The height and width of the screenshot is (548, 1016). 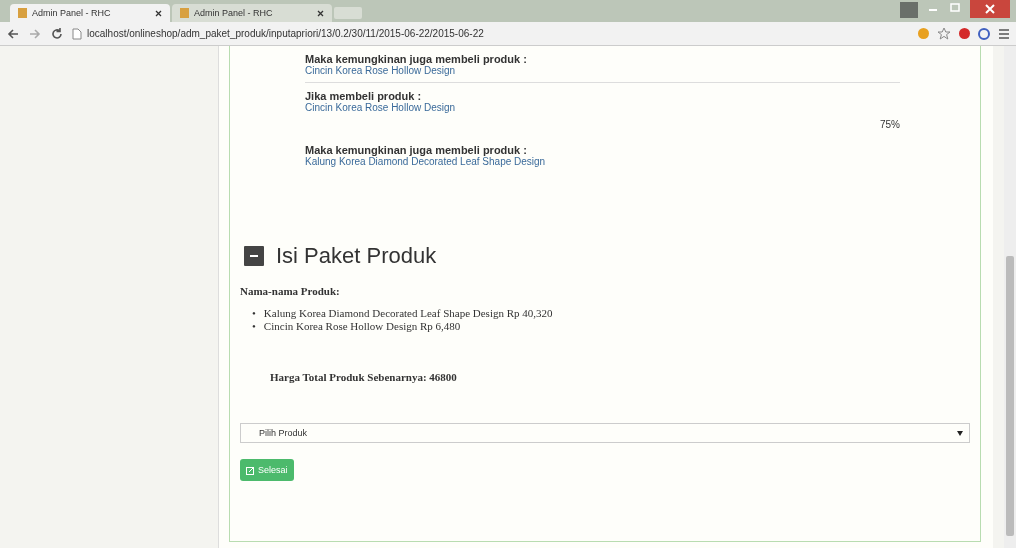 I want to click on confidence-value: 75%, so click(x=890, y=124).